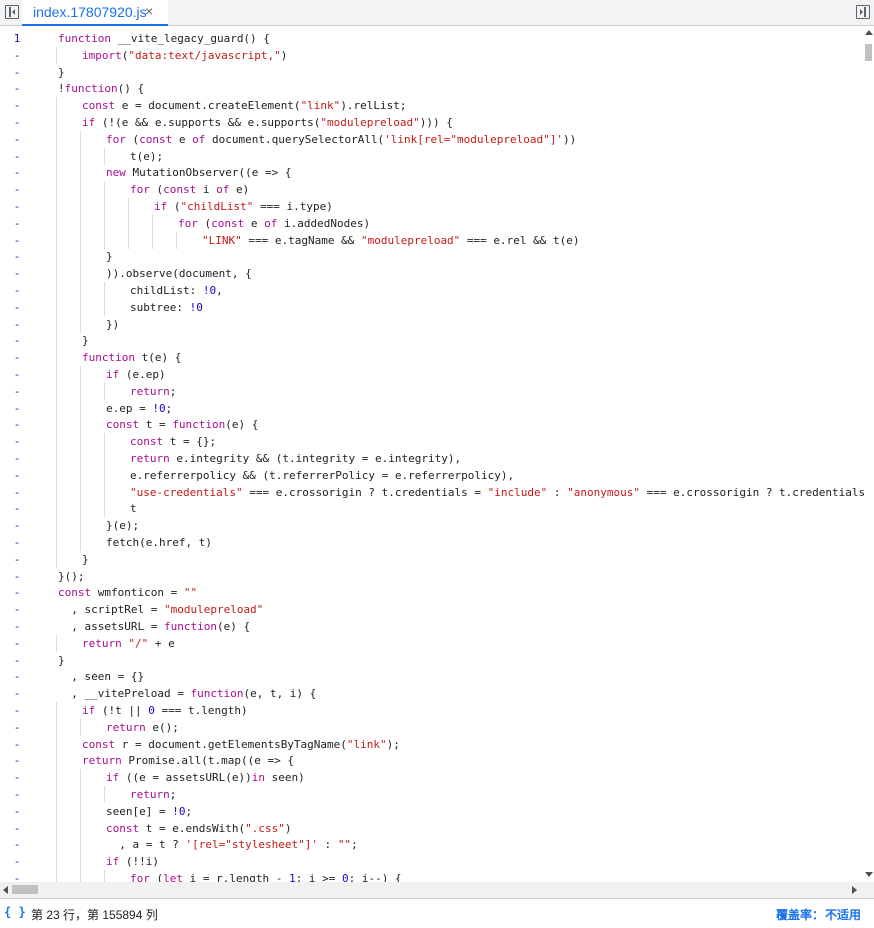 The height and width of the screenshot is (928, 874). What do you see at coordinates (150, 391) in the screenshot?
I see `code-token: return` at bounding box center [150, 391].